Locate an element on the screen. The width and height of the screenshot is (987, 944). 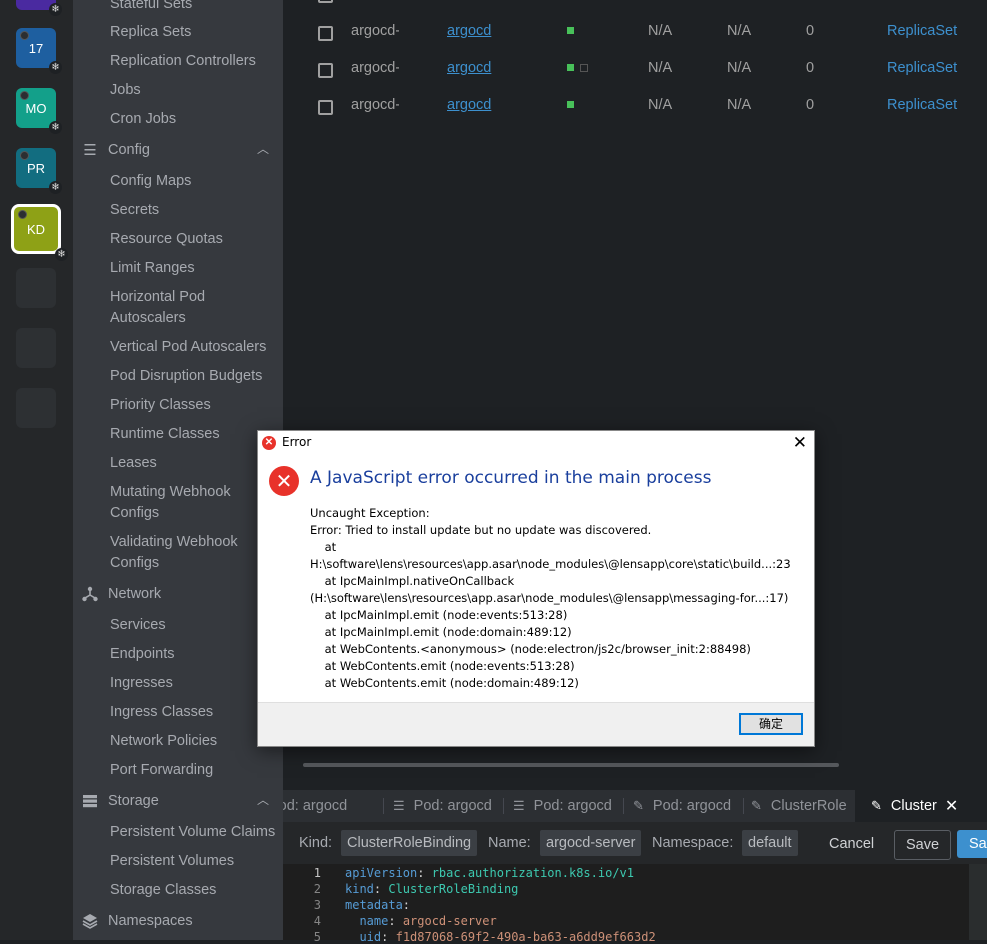
tab-separator is located at coordinates (383, 806).